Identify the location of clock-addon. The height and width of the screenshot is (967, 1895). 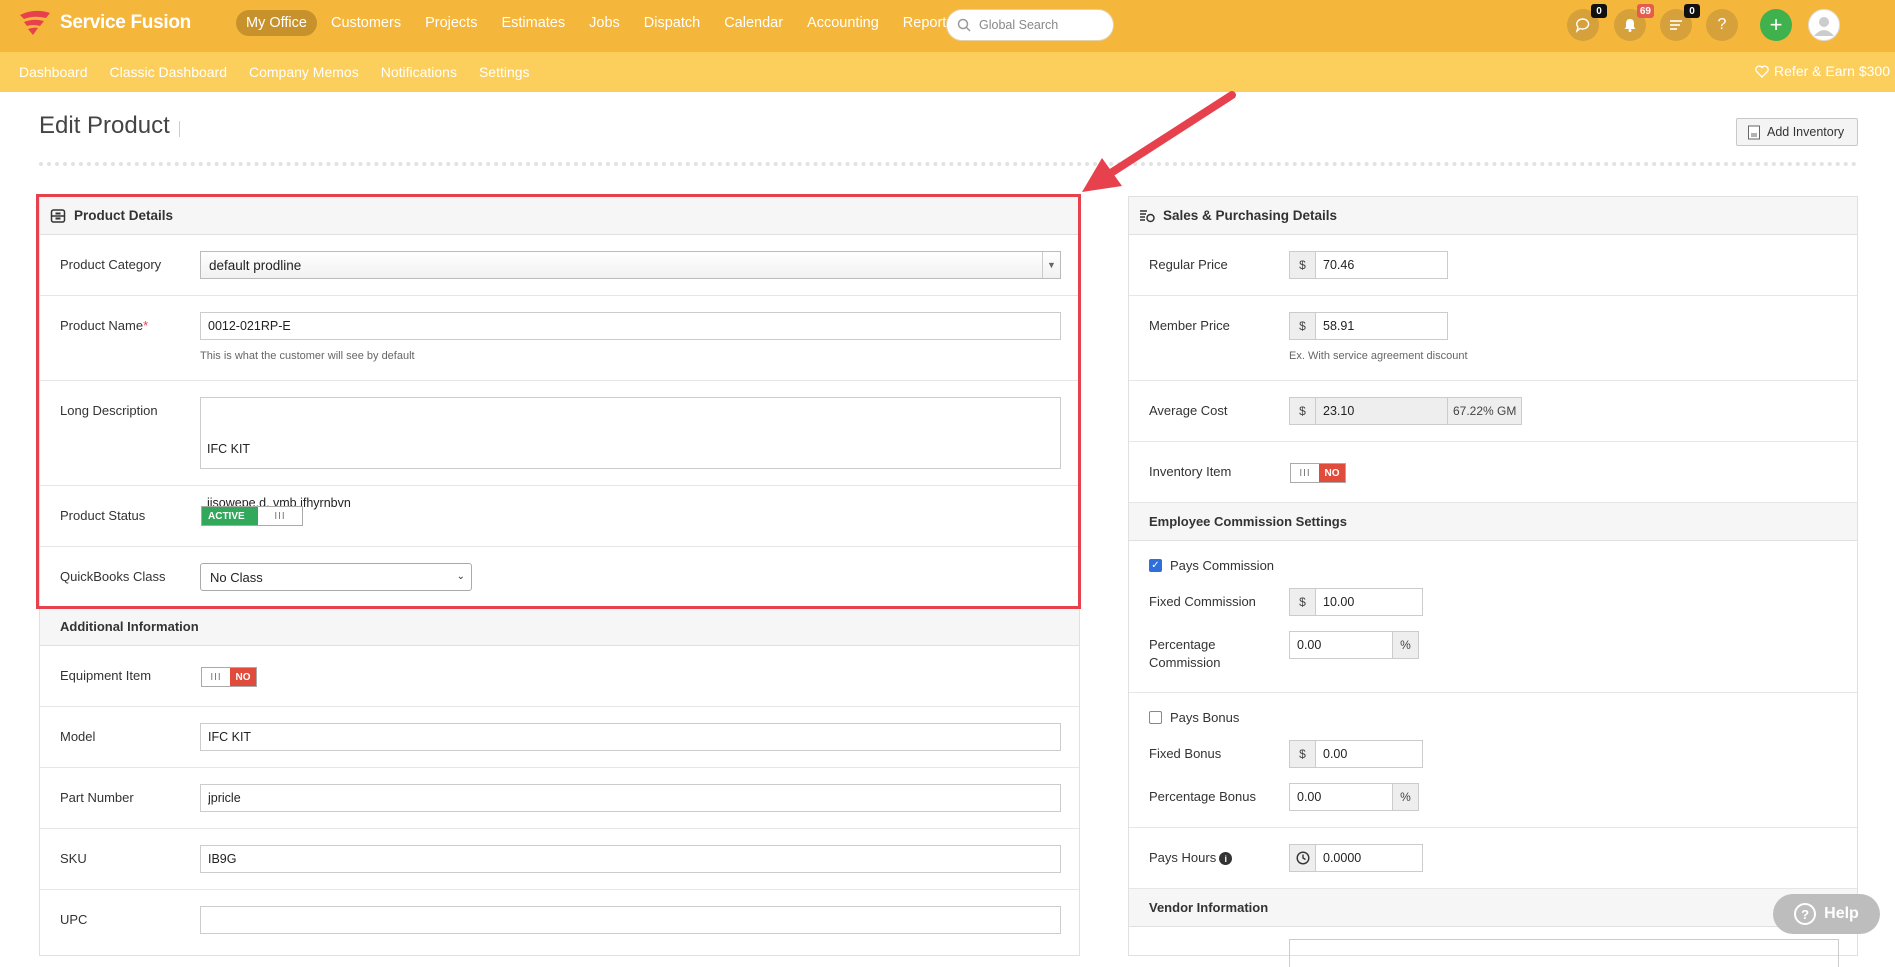
(1302, 858).